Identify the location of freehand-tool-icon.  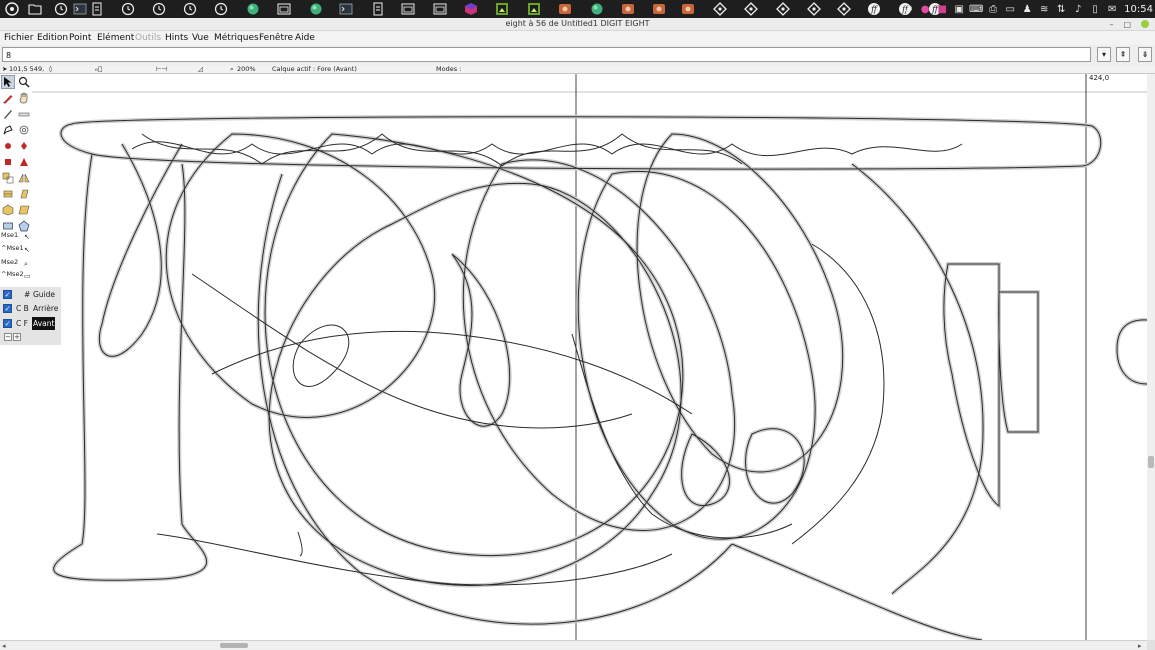
(8, 98).